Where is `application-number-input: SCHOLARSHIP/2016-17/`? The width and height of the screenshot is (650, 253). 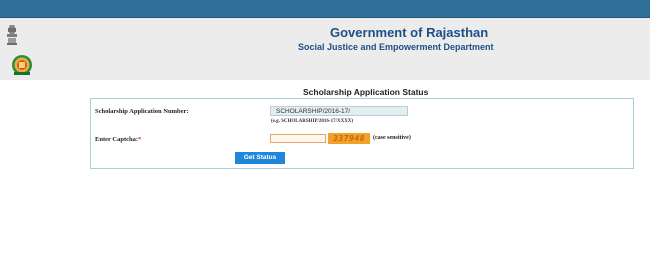 application-number-input: SCHOLARSHIP/2016-17/ is located at coordinates (339, 111).